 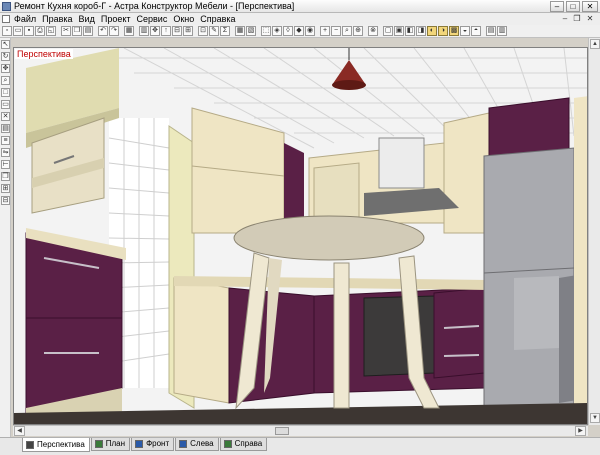 What do you see at coordinates (590, 18) in the screenshot?
I see `mdi-close-button: ✕` at bounding box center [590, 18].